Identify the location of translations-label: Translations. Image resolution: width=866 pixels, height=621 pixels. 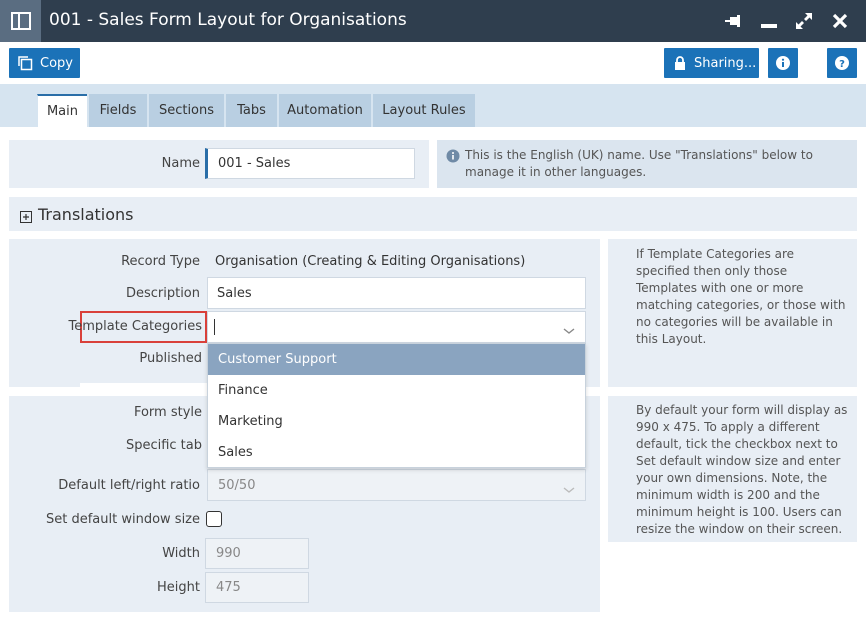
(86, 214).